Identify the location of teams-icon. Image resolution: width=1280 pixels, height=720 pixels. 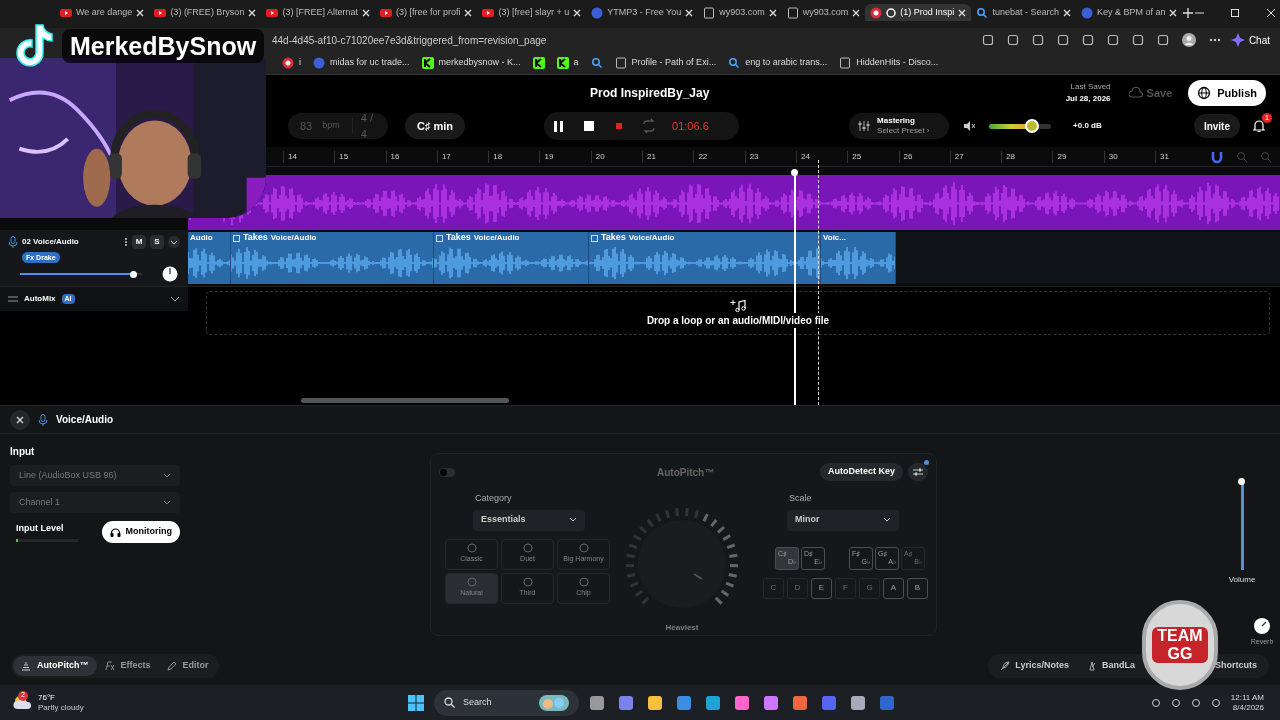
(626, 702).